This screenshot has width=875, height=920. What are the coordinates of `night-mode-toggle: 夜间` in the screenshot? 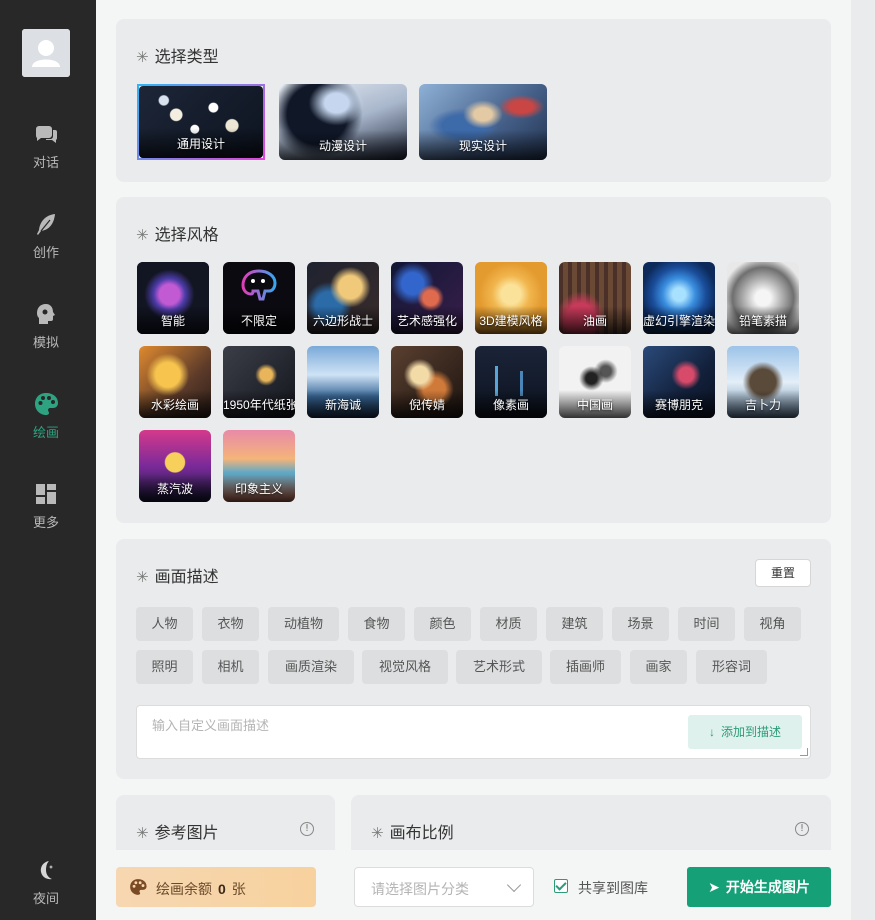 It's located at (46, 881).